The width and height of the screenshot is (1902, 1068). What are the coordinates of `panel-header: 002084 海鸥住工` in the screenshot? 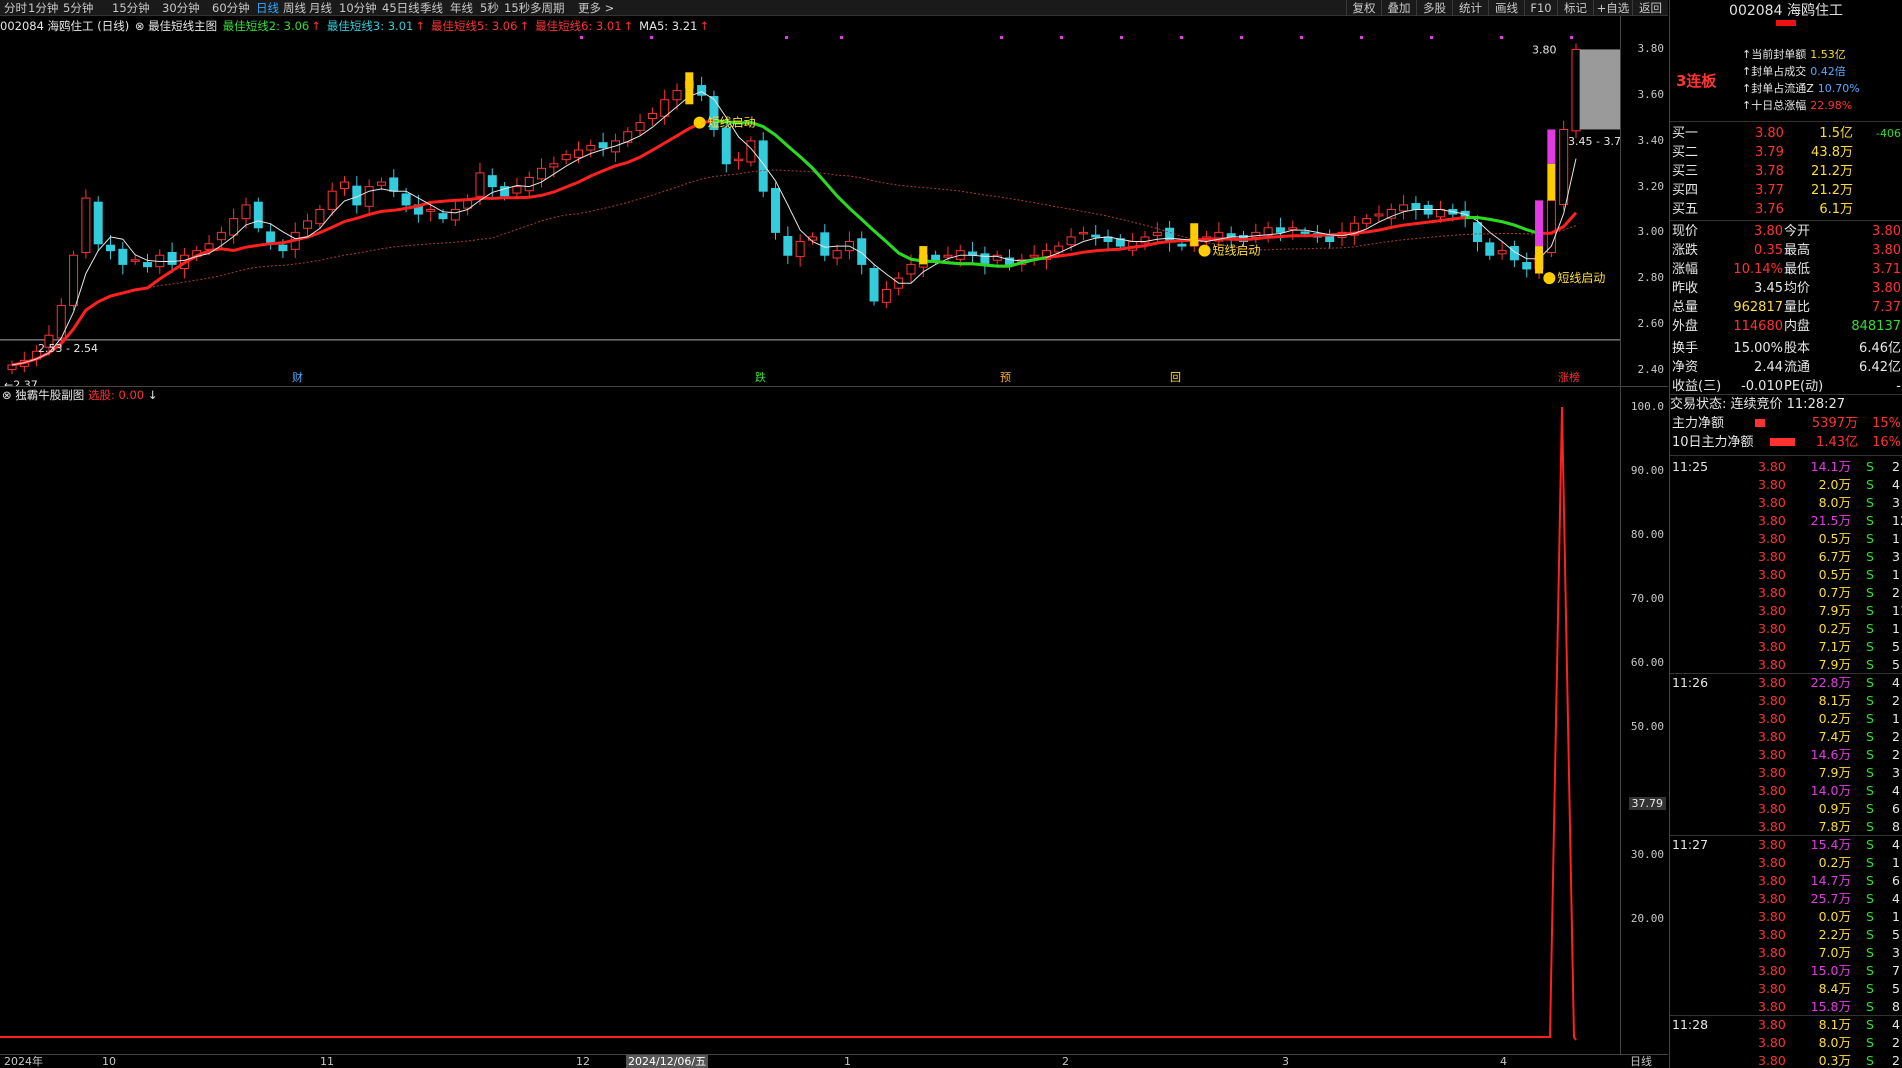 It's located at (1786, 13).